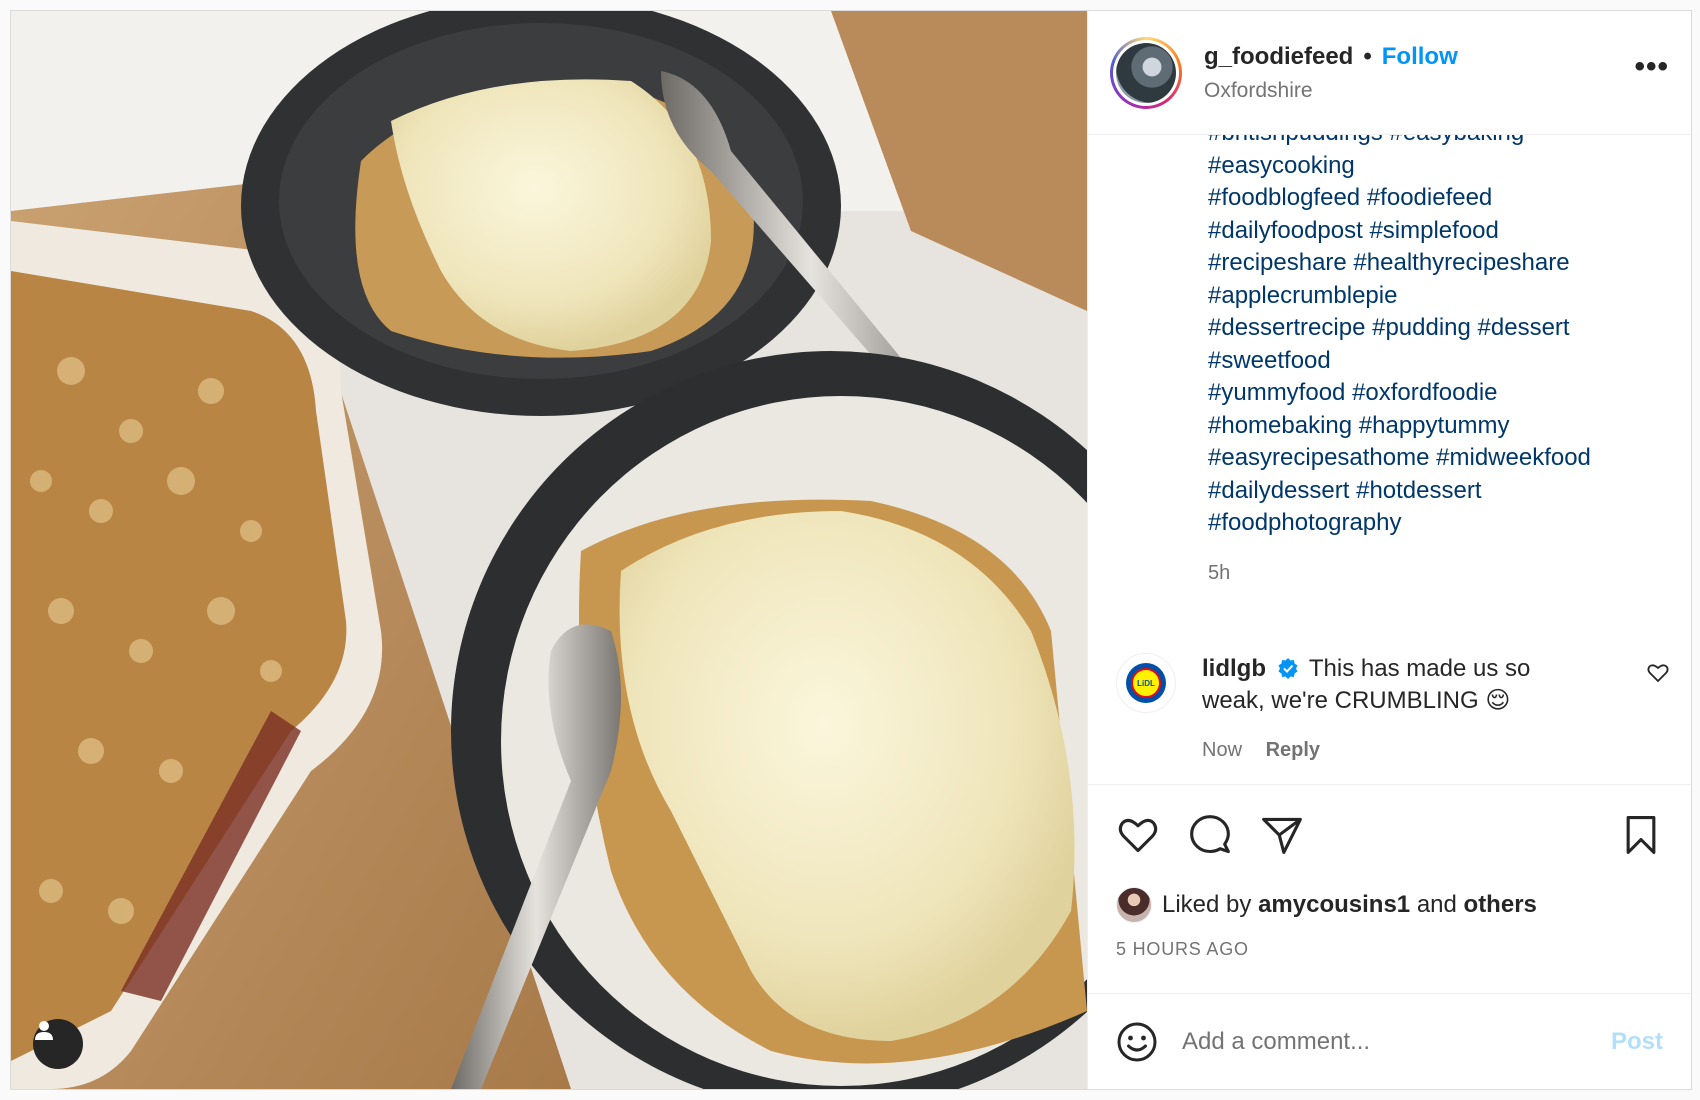  Describe the element at coordinates (1651, 73) in the screenshot. I see `more-options-icon: •••` at that location.